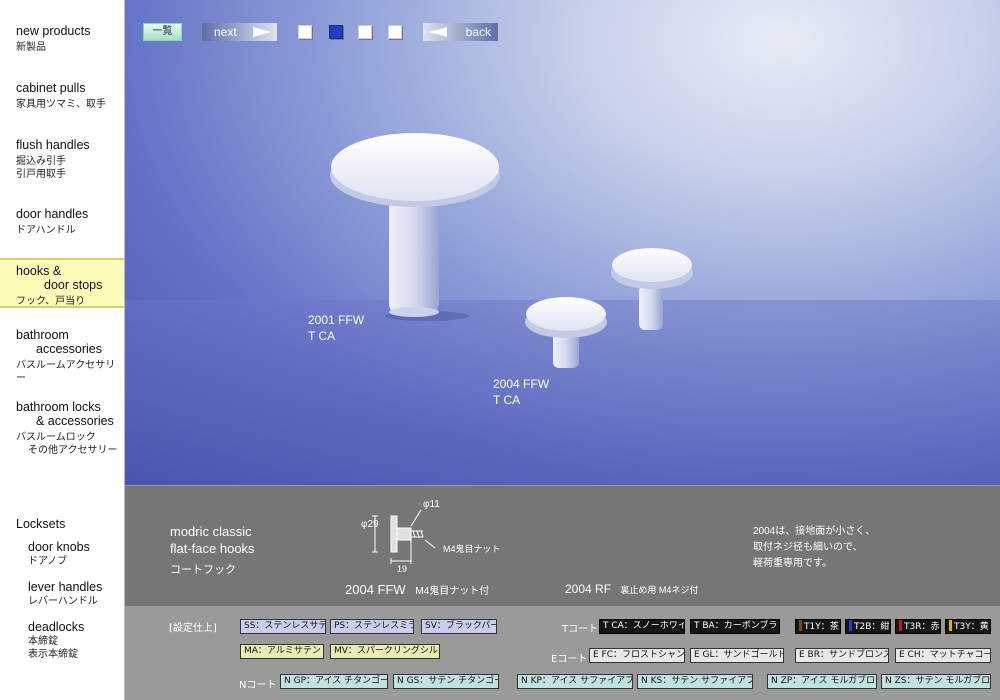 Image resolution: width=1000 pixels, height=700 pixels. I want to click on finish-label: [設定仕上], so click(193, 628).